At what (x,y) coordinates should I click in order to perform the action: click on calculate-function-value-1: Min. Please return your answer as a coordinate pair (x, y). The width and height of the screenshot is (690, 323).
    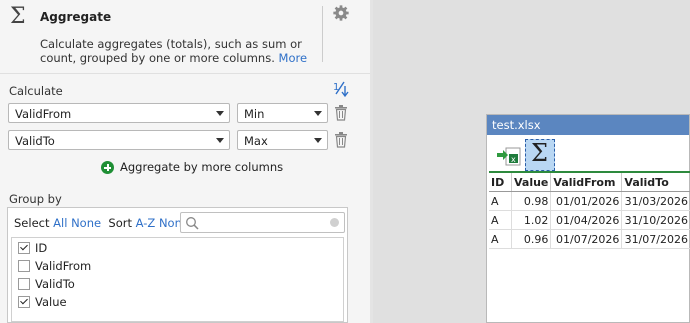
    Looking at the image, I should click on (254, 114).